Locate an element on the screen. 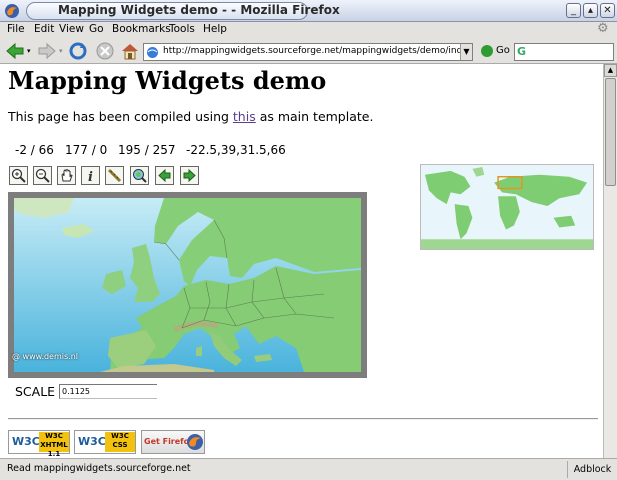  svg-text: i is located at coordinates (90, 176).